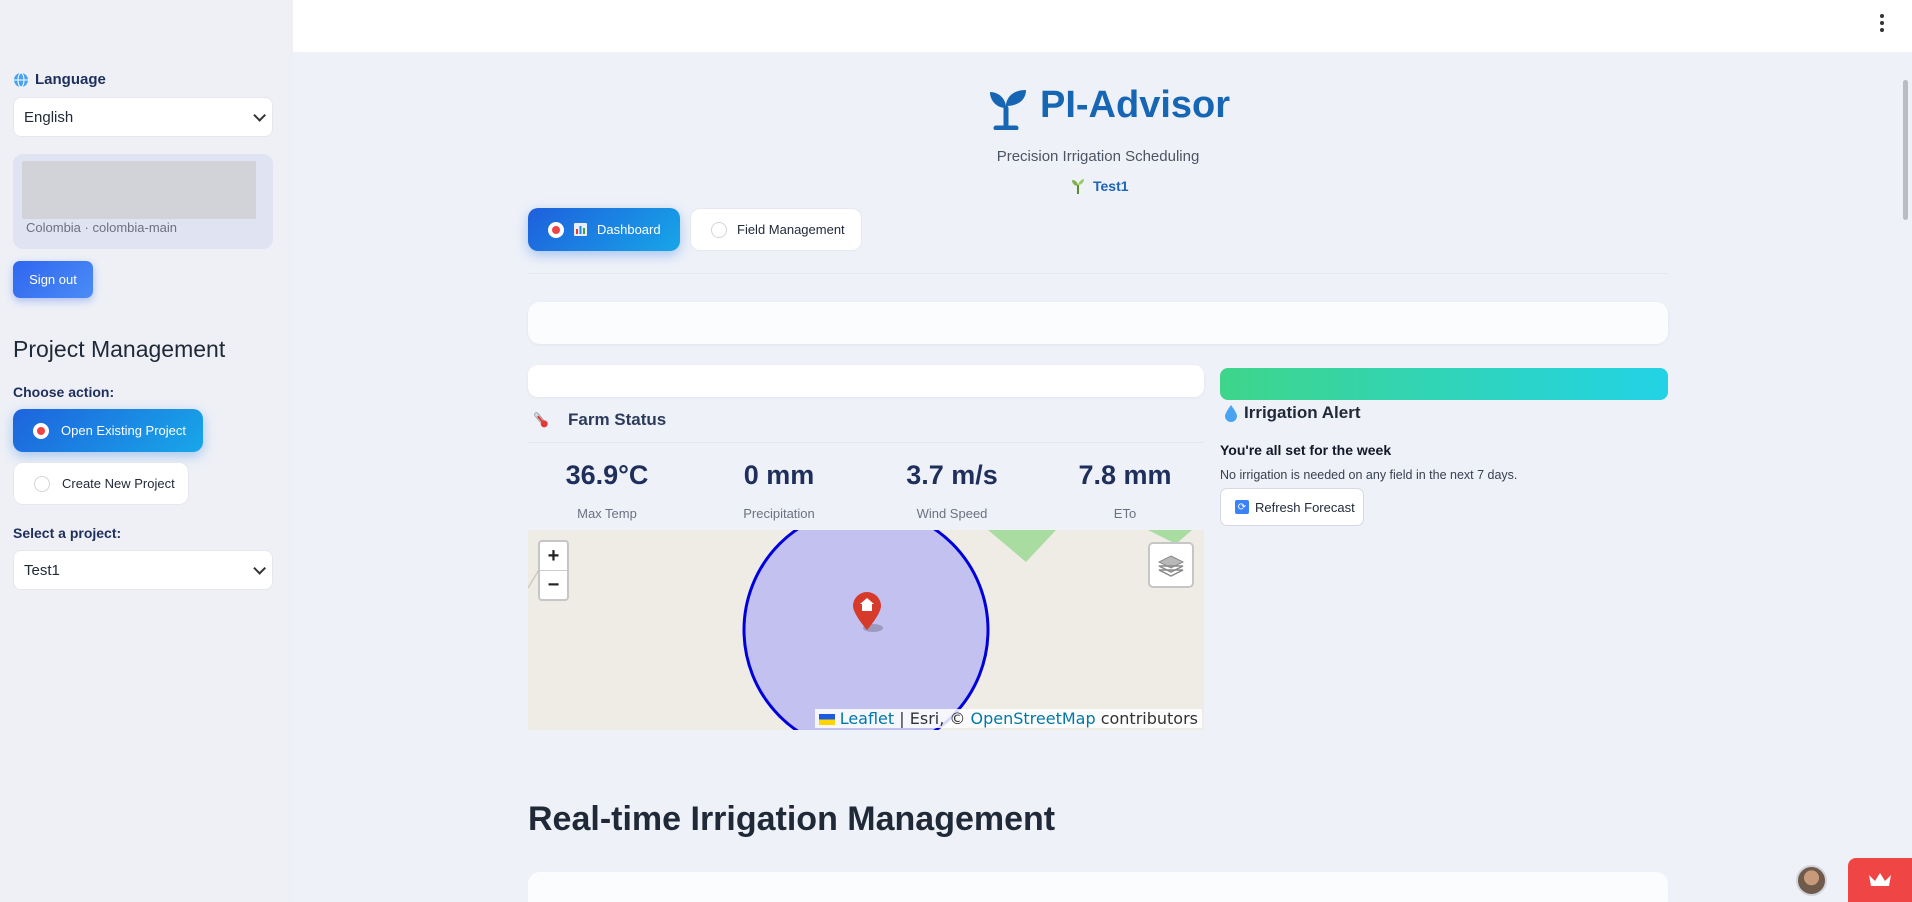  I want to click on irrigation-alert-heading: You're all set for the week, so click(1306, 450).